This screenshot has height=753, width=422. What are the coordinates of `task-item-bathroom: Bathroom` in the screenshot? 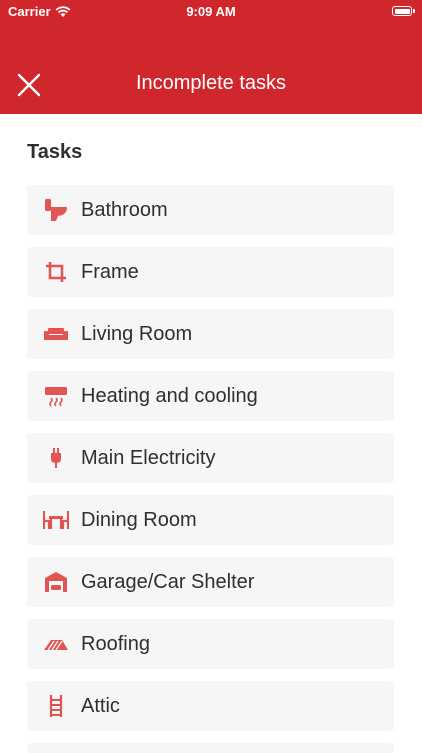 It's located at (210, 210).